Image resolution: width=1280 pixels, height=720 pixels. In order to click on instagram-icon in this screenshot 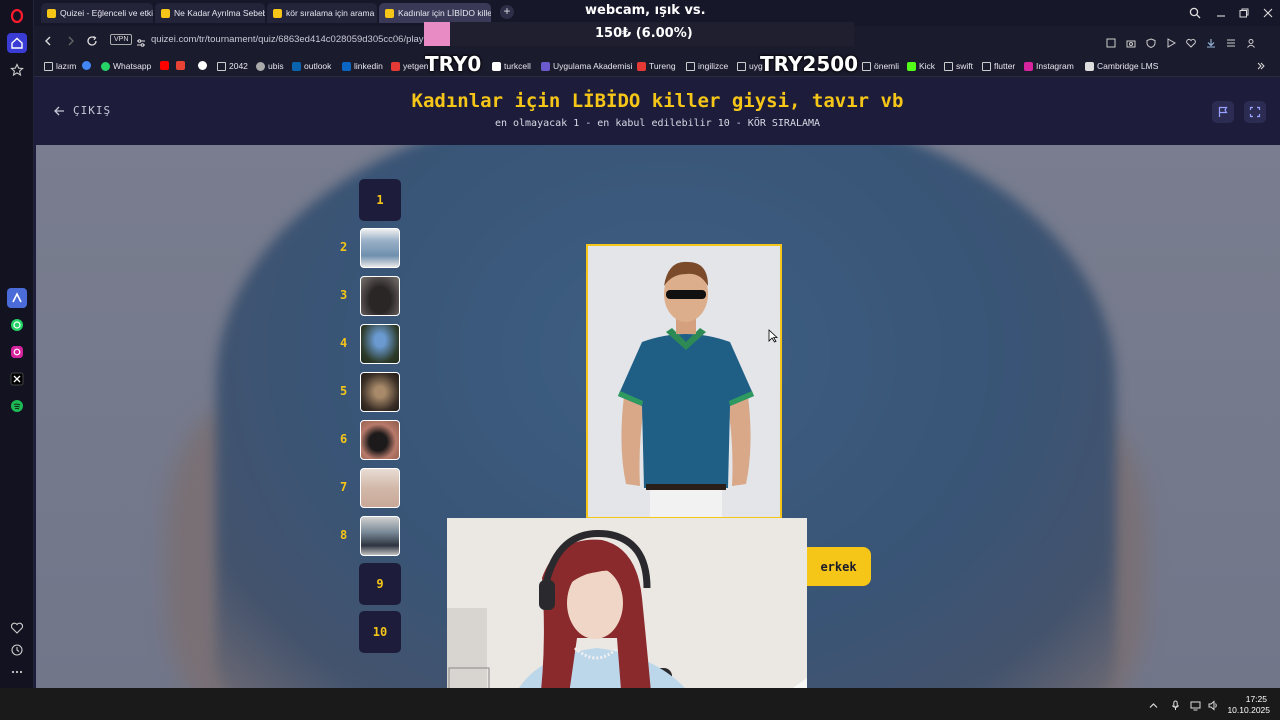, I will do `click(17, 352)`.